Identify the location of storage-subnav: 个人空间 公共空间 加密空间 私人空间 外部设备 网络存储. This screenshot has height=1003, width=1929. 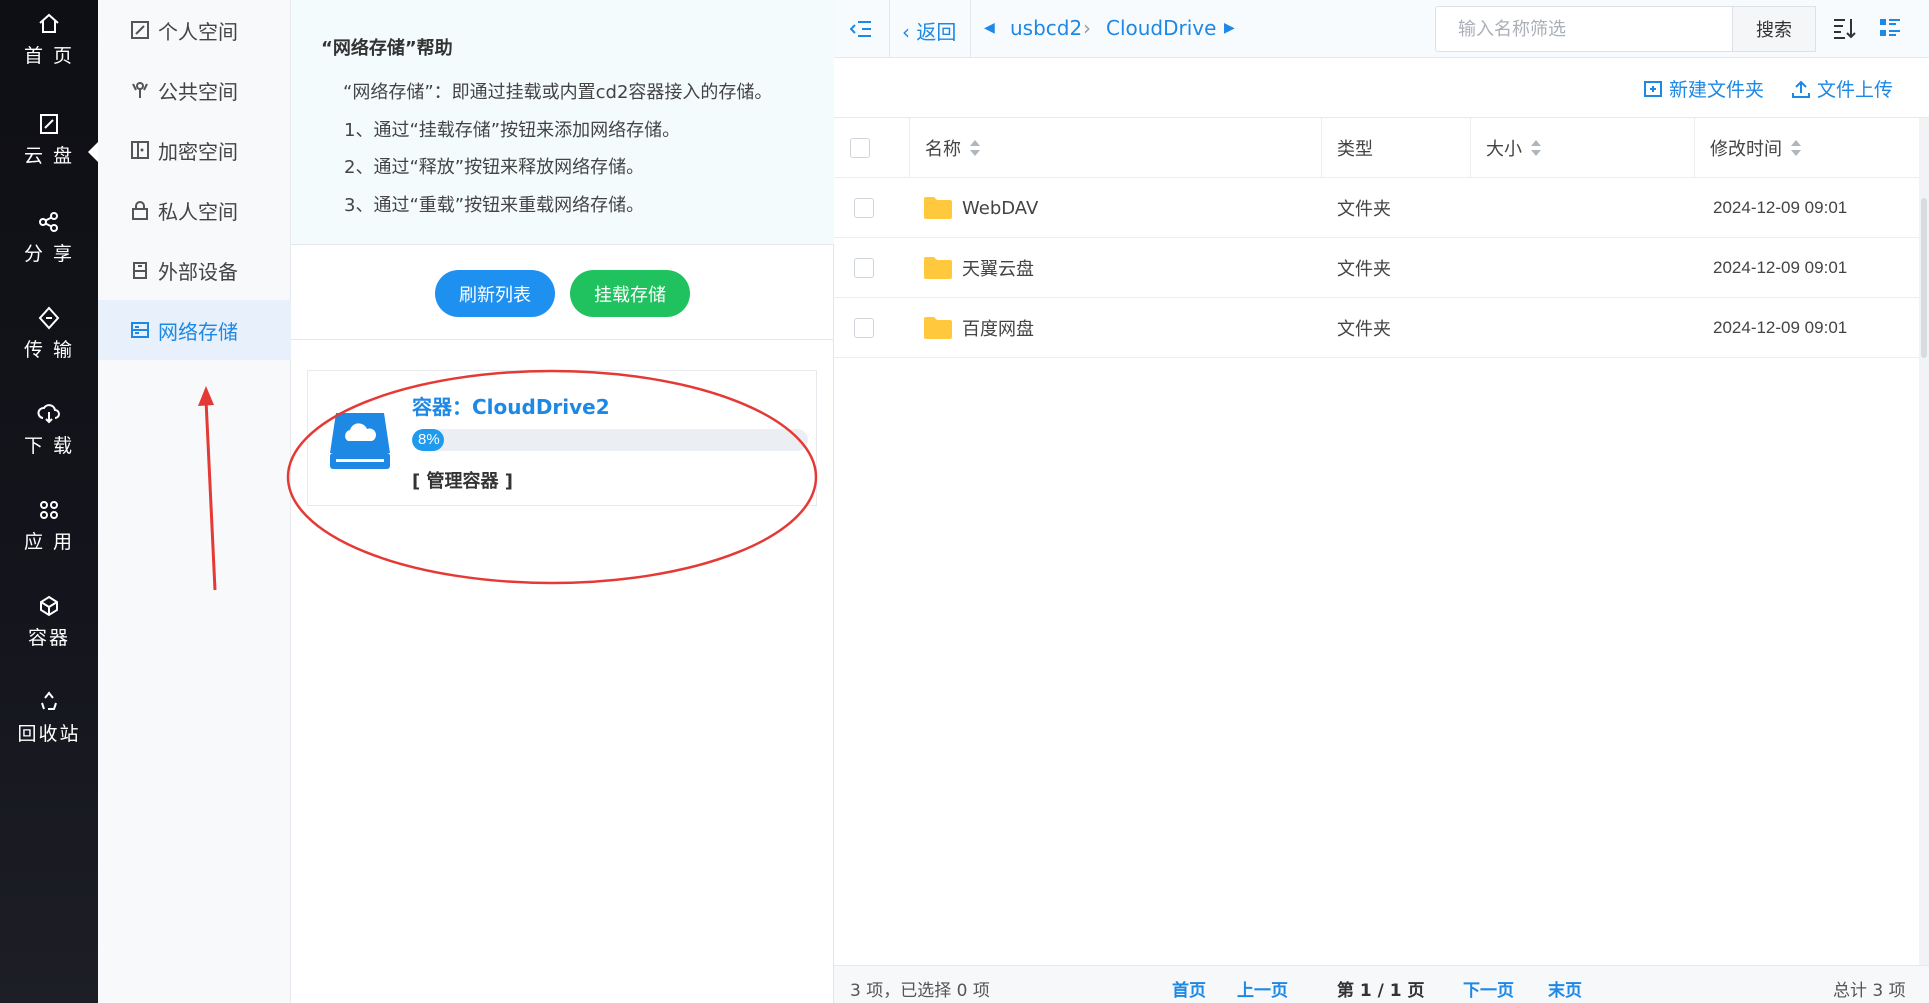
(194, 501).